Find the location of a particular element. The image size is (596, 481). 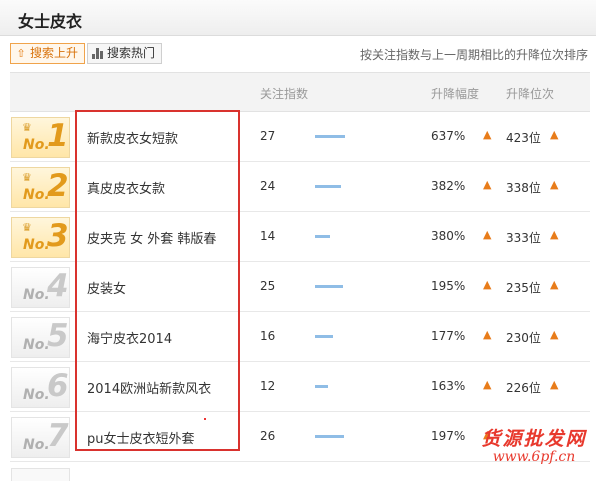

rank-badge: No. 7 is located at coordinates (40, 437).